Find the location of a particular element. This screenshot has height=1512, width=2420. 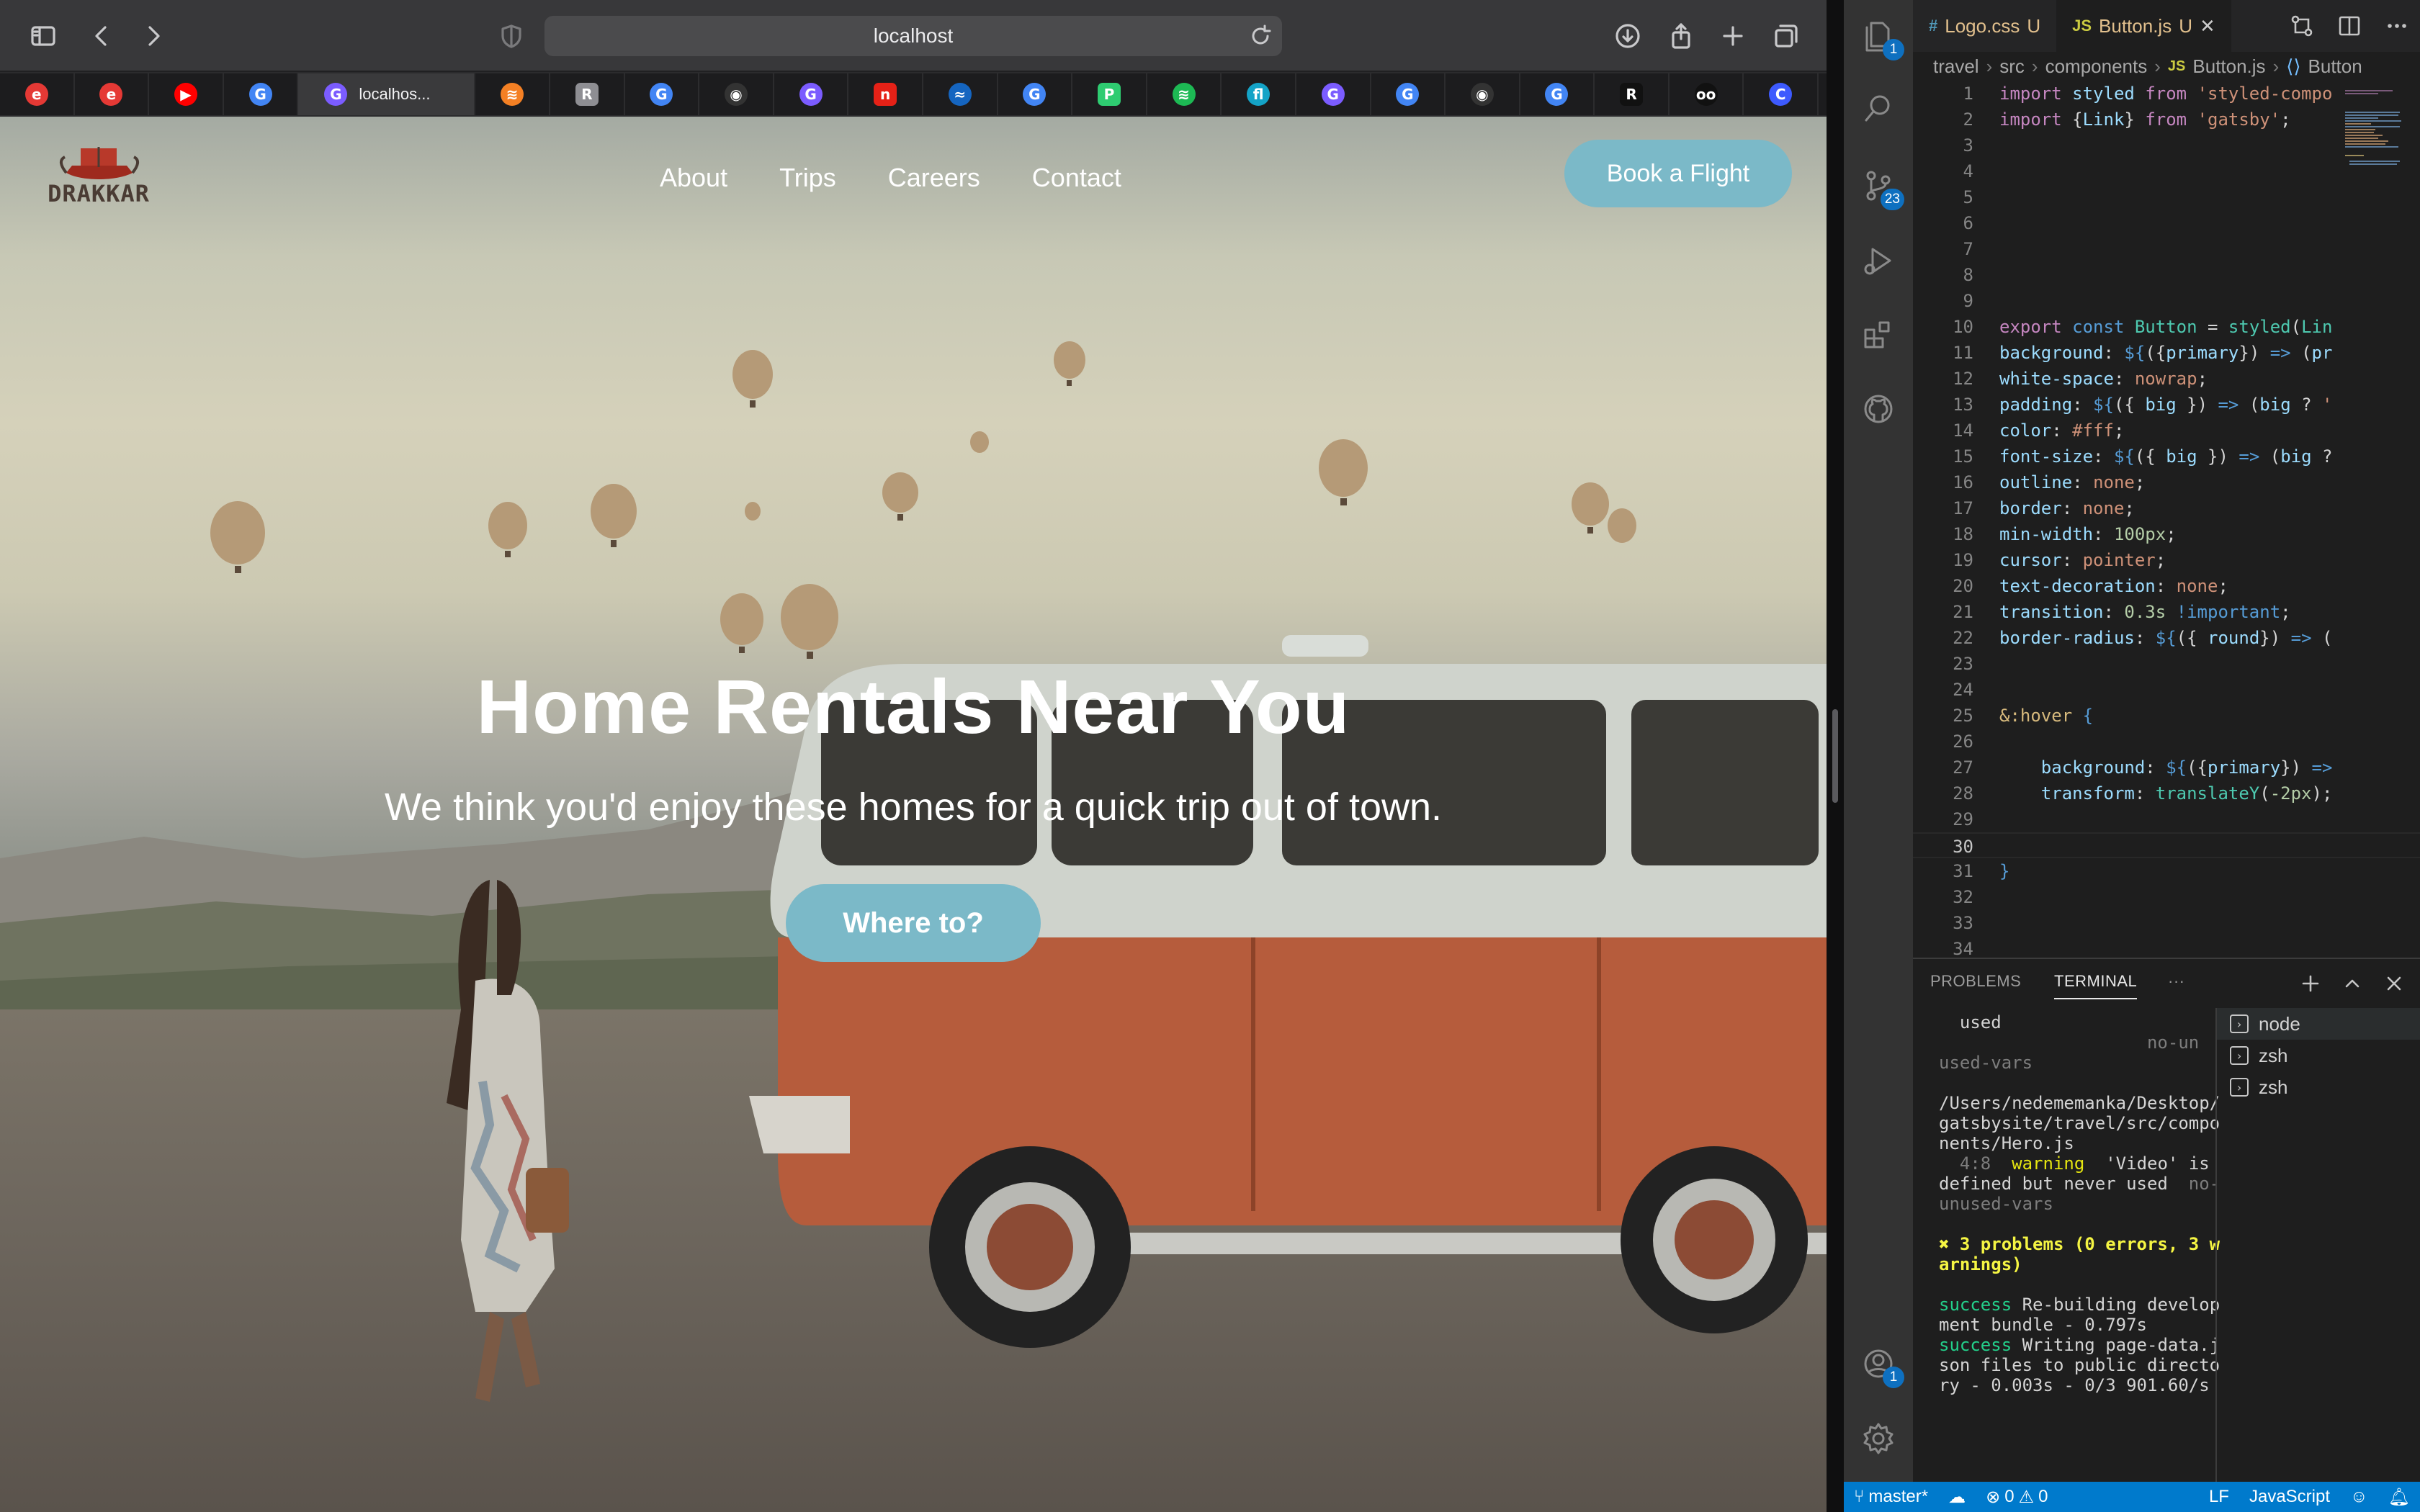

privacy-shield-icon is located at coordinates (512, 36).